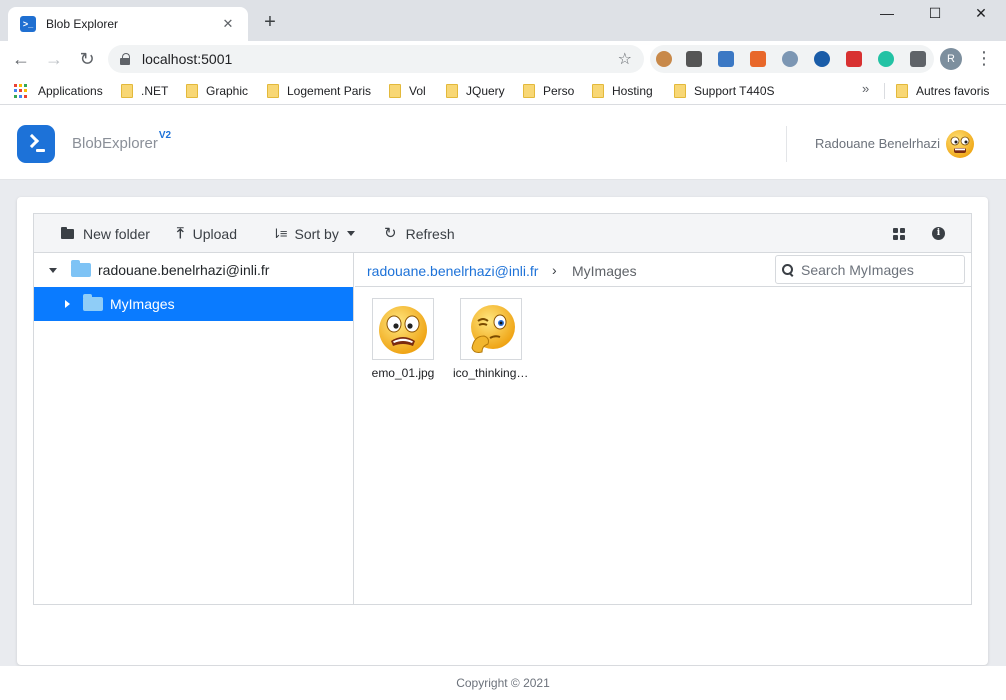  I want to click on browser-titlebar: >_ Blob Explorer ✕ + — ☐ ✕, so click(503, 20).